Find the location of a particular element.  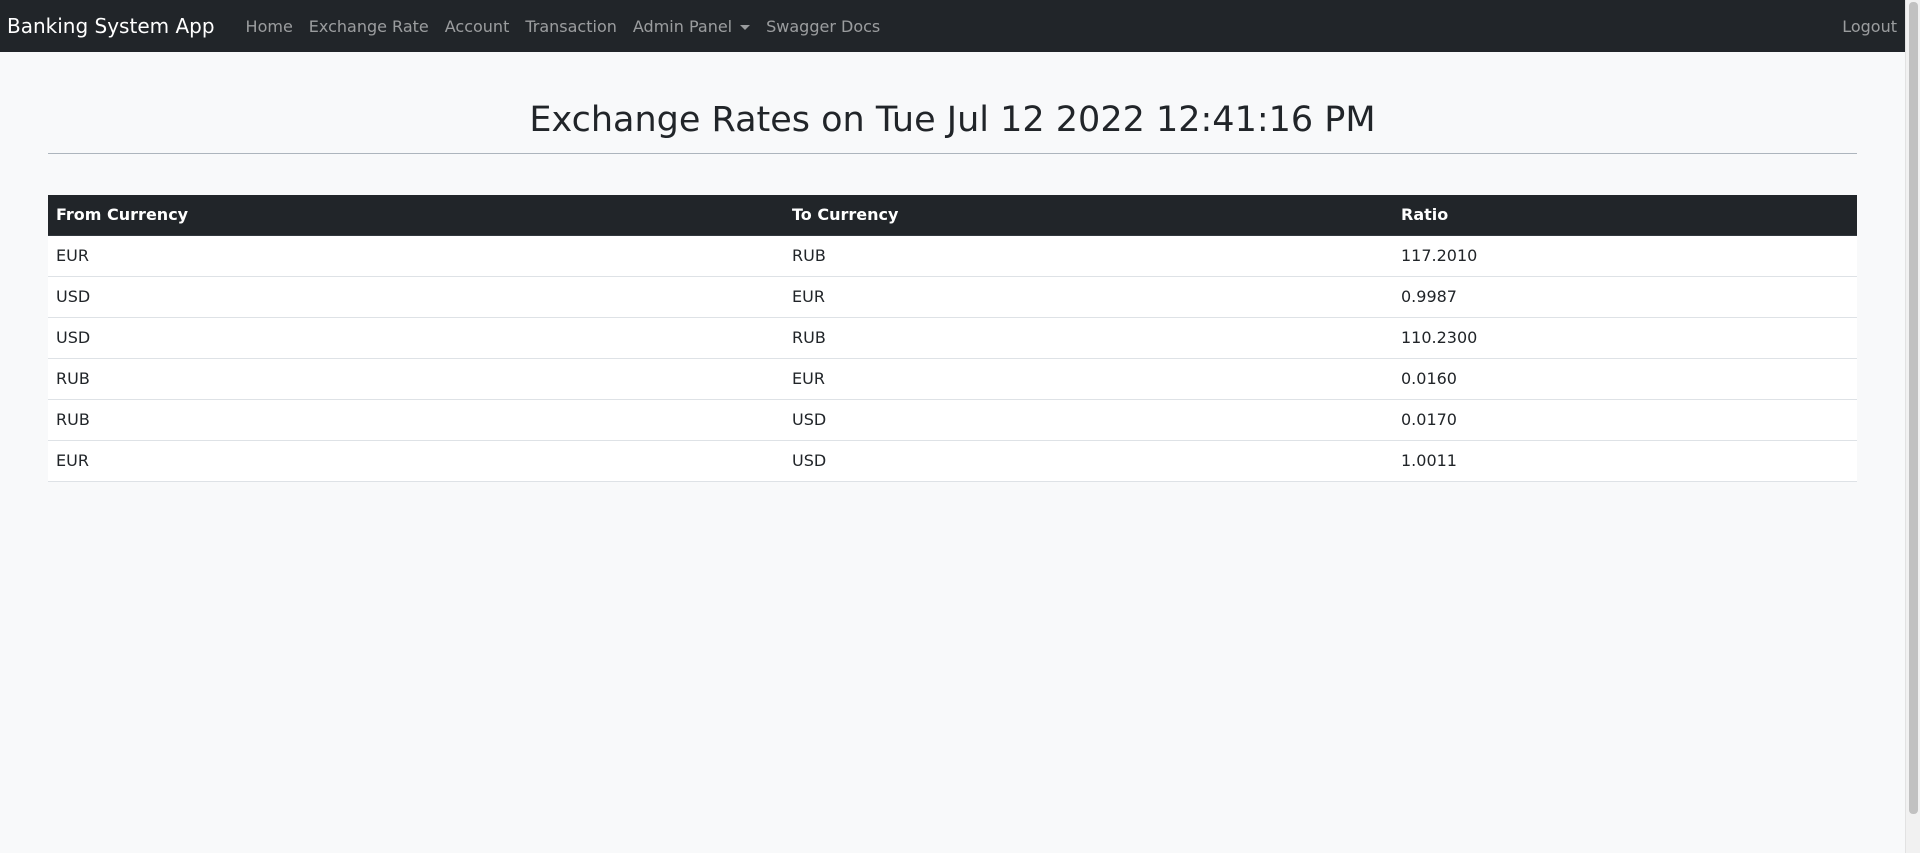

nav-admin-panel-dropdown: Admin Panel is located at coordinates (691, 26).